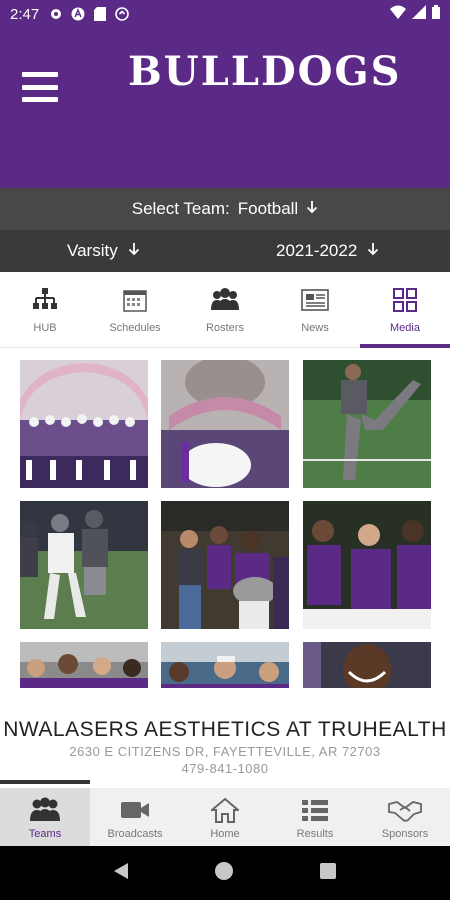 The height and width of the screenshot is (900, 450). What do you see at coordinates (225, 834) in the screenshot?
I see `nav-label: Home` at bounding box center [225, 834].